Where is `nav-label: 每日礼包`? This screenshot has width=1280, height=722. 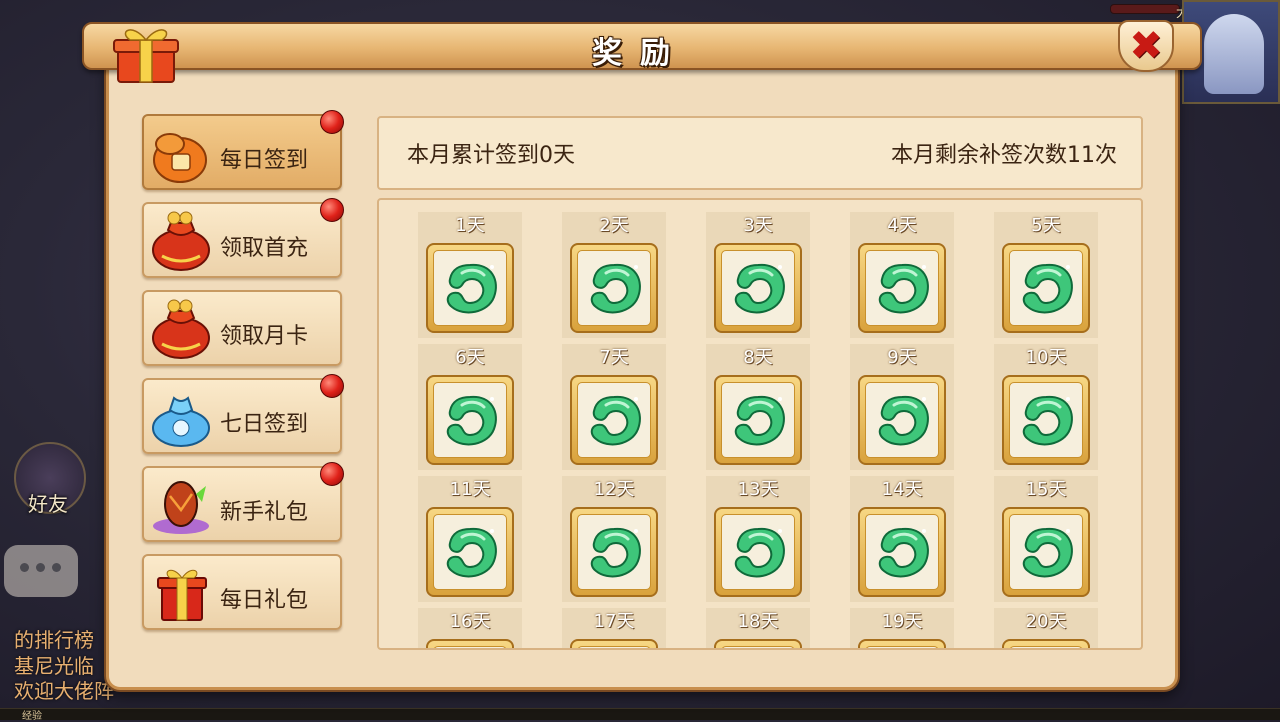
nav-label: 每日礼包 is located at coordinates (264, 600).